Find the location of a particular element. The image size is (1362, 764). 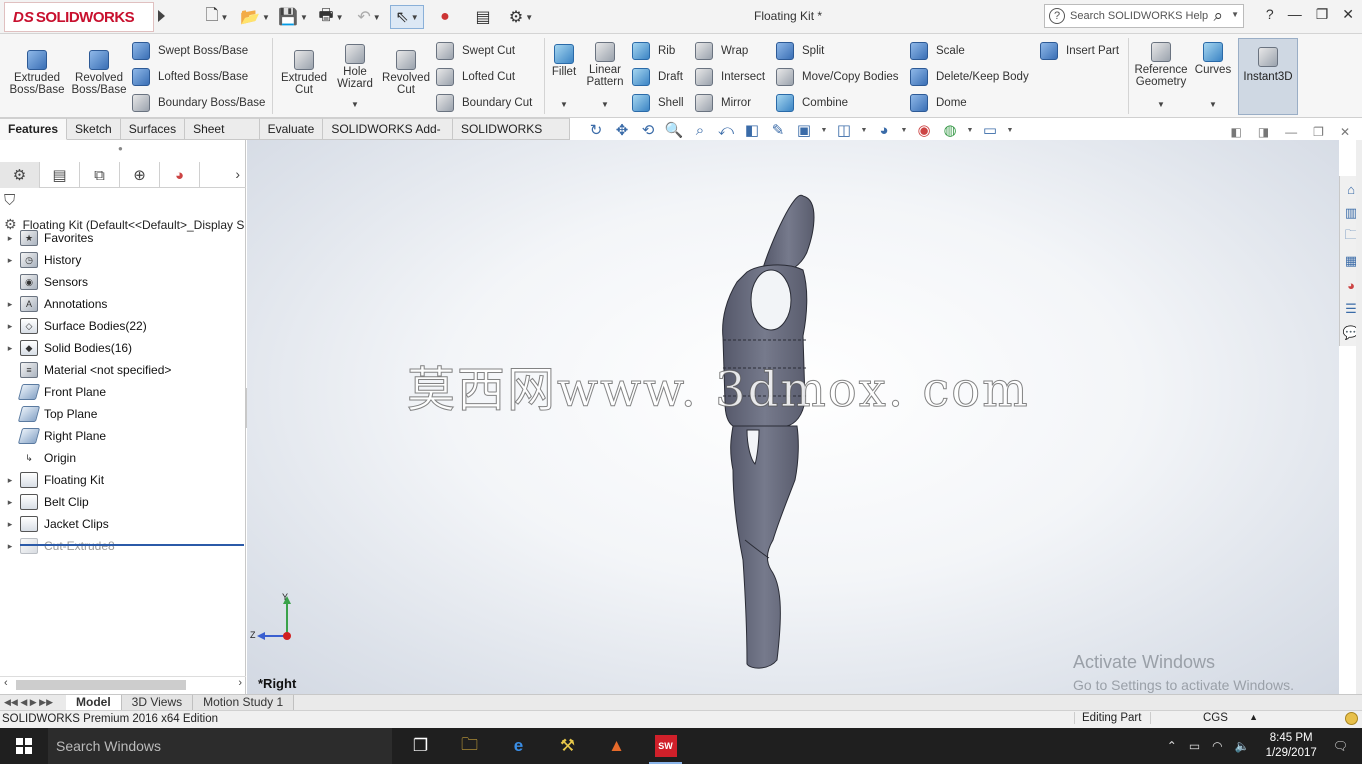

rib-button: Rib is located at coordinates (653, 51).